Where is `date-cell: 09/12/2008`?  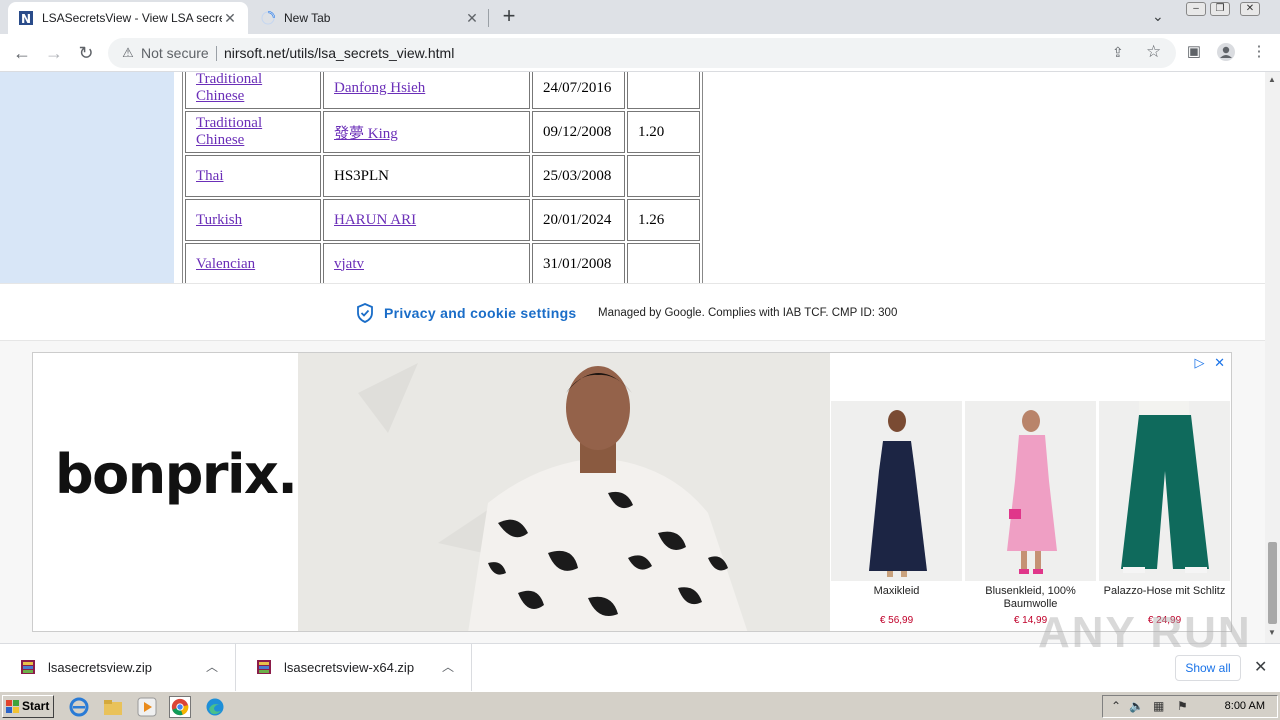 date-cell: 09/12/2008 is located at coordinates (578, 132).